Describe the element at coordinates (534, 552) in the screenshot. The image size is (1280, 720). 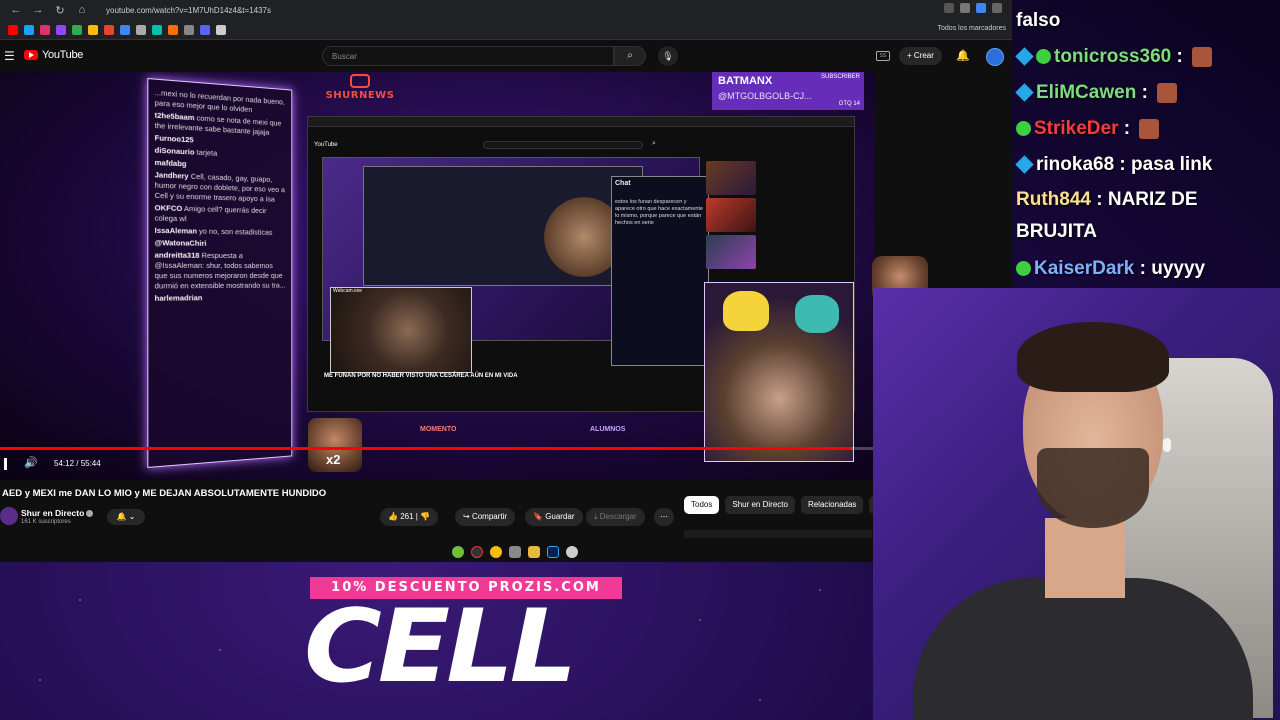
I see `folder-icon` at that location.